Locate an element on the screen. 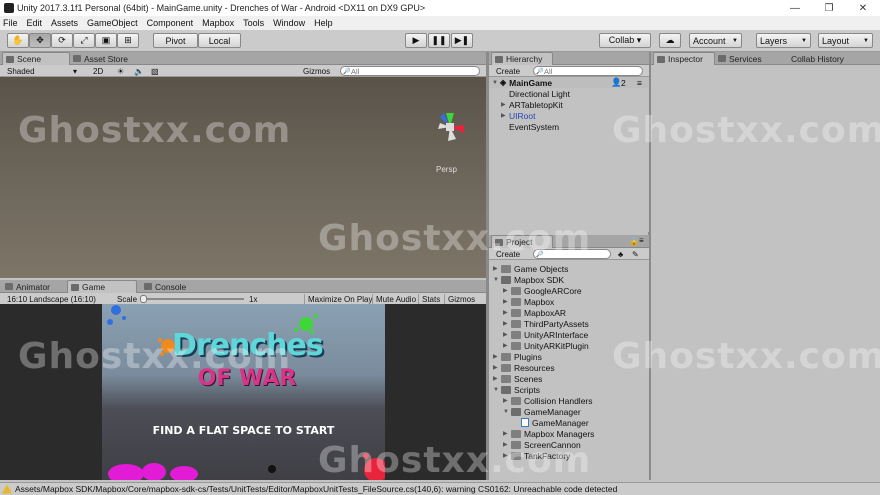 This screenshot has height=495, width=880. aspect-ratio-dropdown: 16:10 Landscape (16:10) is located at coordinates (51, 299).